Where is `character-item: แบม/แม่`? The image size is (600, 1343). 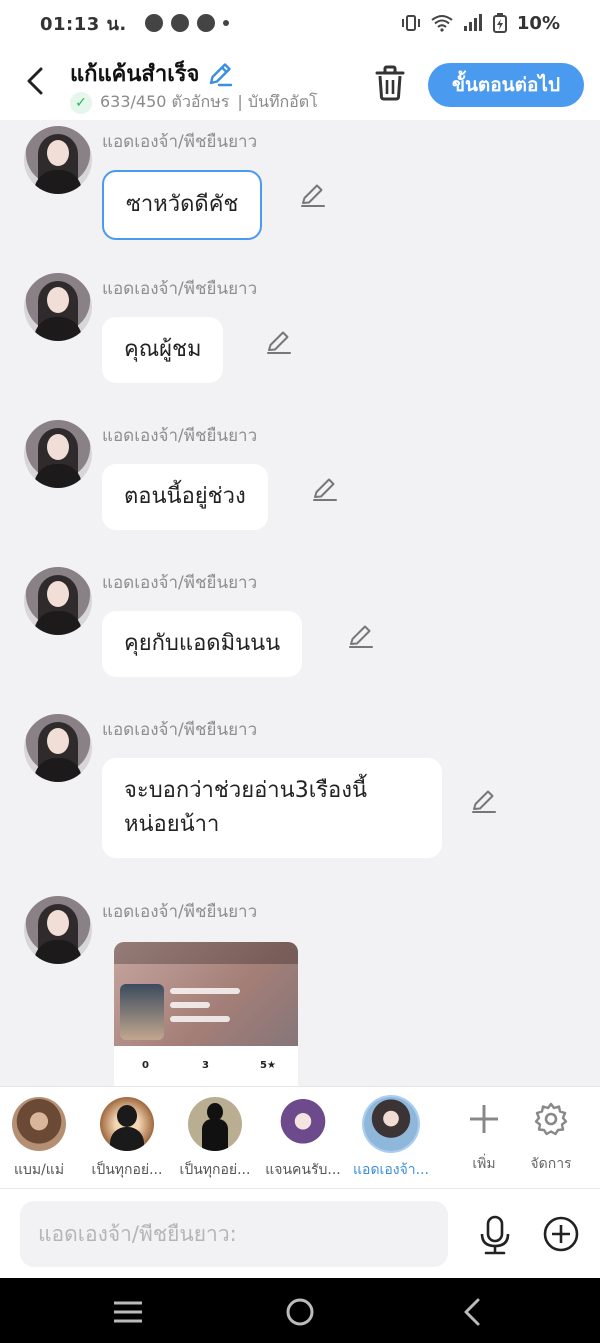 character-item: แบม/แม่ is located at coordinates (41, 1139).